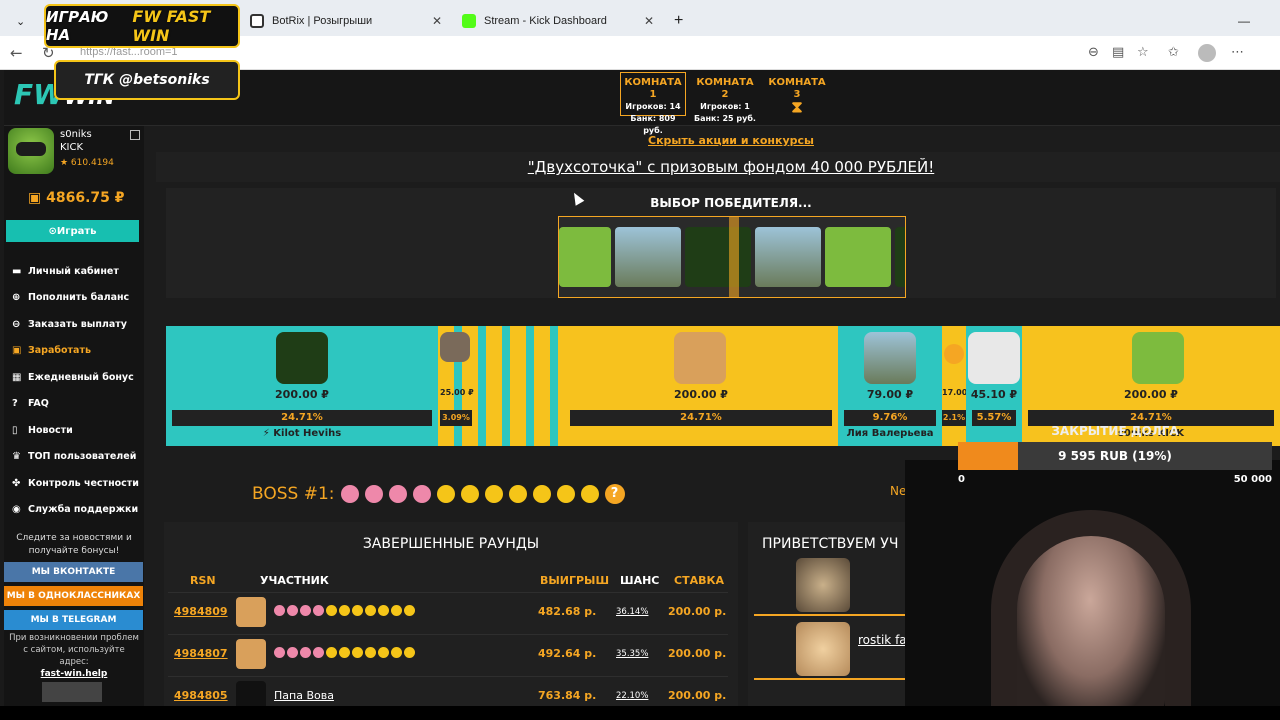 This screenshot has width=1280, height=720. I want to click on round-win: 482.68 р., so click(567, 611).